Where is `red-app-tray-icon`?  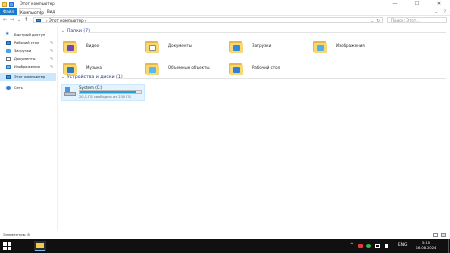
red-app-tray-icon is located at coordinates (360, 246).